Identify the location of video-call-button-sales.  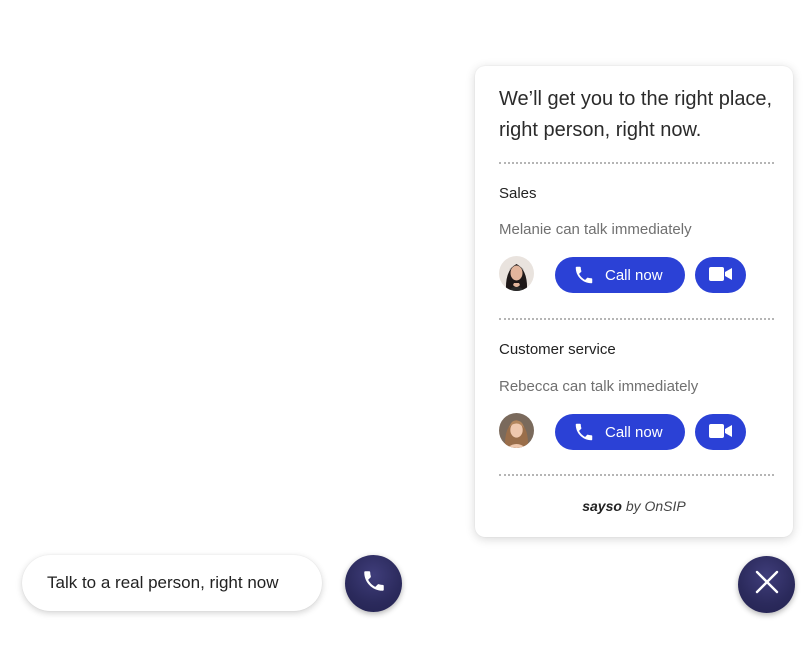
(720, 275).